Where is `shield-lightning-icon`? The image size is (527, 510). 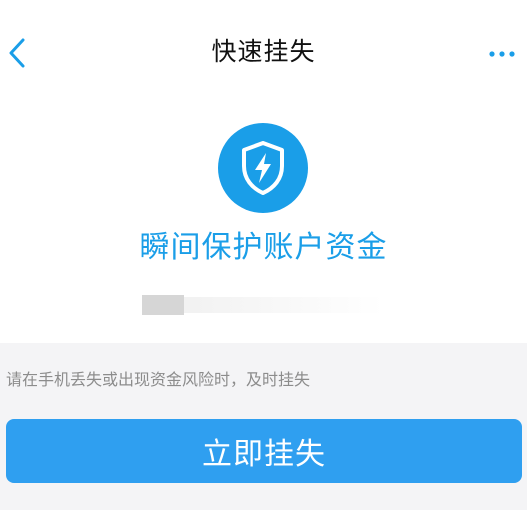
shield-lightning-icon is located at coordinates (263, 168).